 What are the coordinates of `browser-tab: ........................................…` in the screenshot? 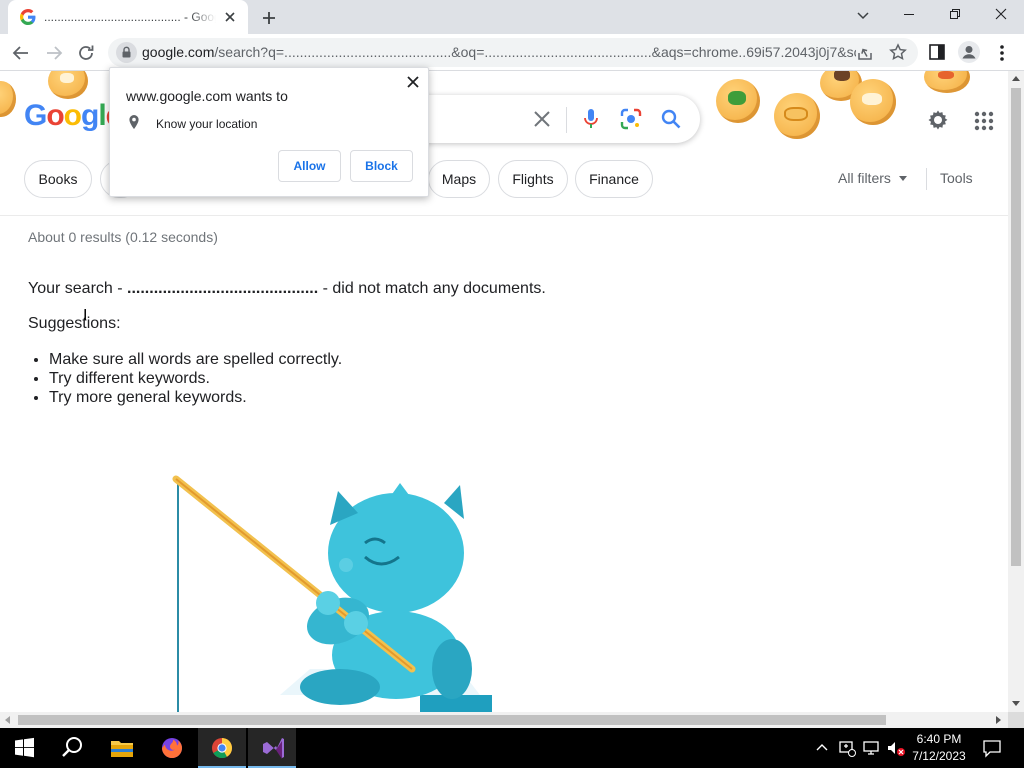 It's located at (128, 17).